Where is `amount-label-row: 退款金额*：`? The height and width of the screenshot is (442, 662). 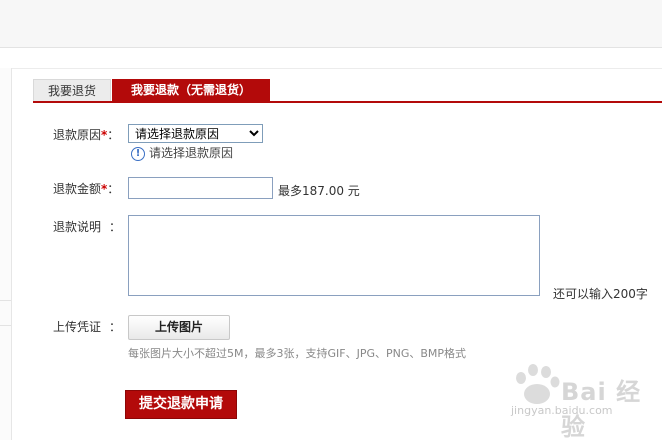
amount-label-row: 退款金额*： is located at coordinates (86, 188).